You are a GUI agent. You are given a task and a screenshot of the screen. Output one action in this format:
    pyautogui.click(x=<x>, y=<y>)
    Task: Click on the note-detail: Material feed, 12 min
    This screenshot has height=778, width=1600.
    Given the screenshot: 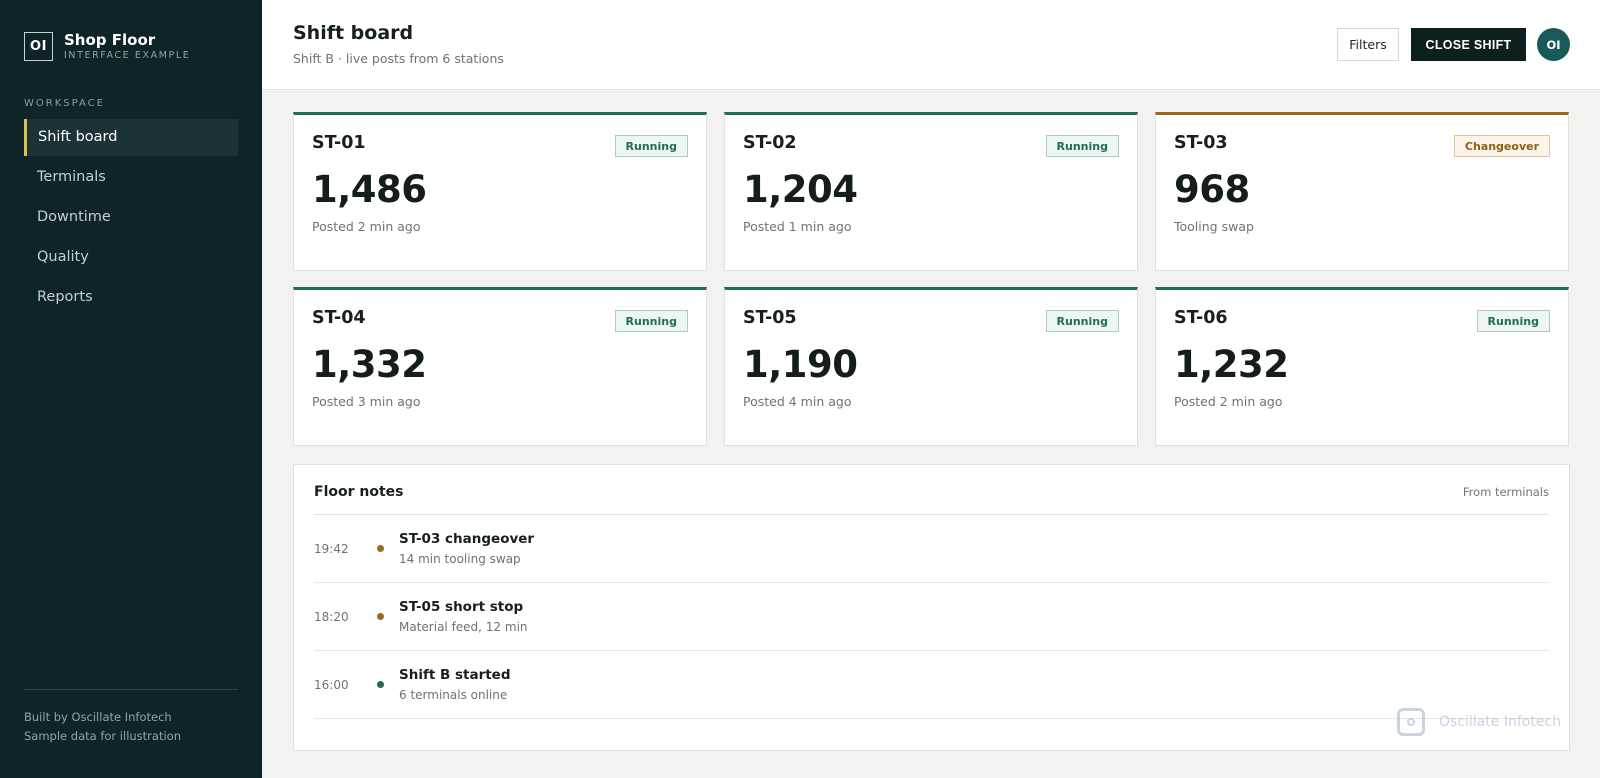 What is the action you would take?
    pyautogui.click(x=463, y=627)
    